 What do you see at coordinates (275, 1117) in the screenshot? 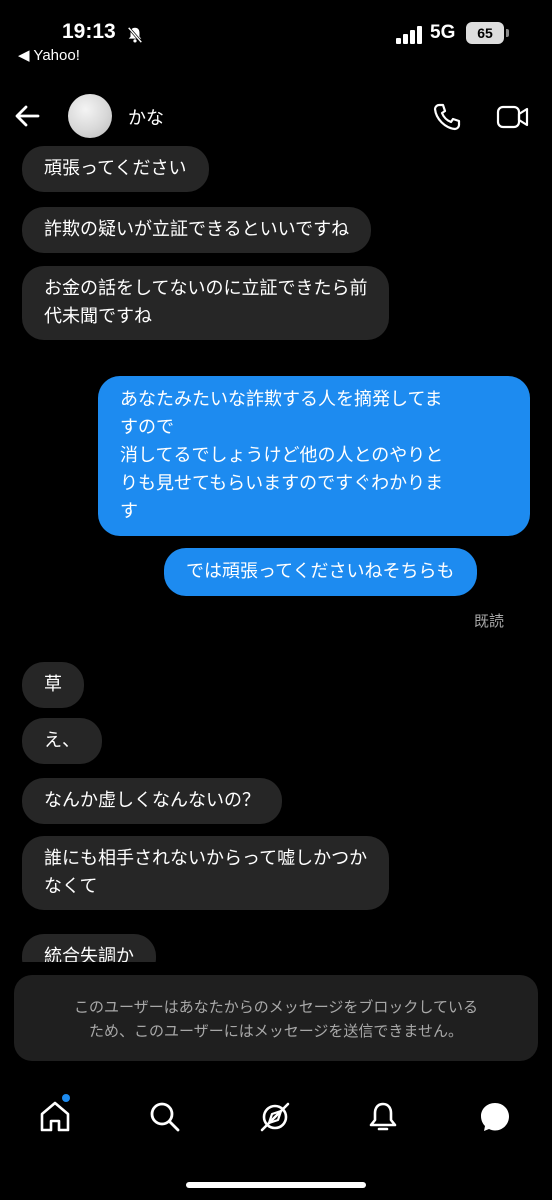
I see `explore-icon` at bounding box center [275, 1117].